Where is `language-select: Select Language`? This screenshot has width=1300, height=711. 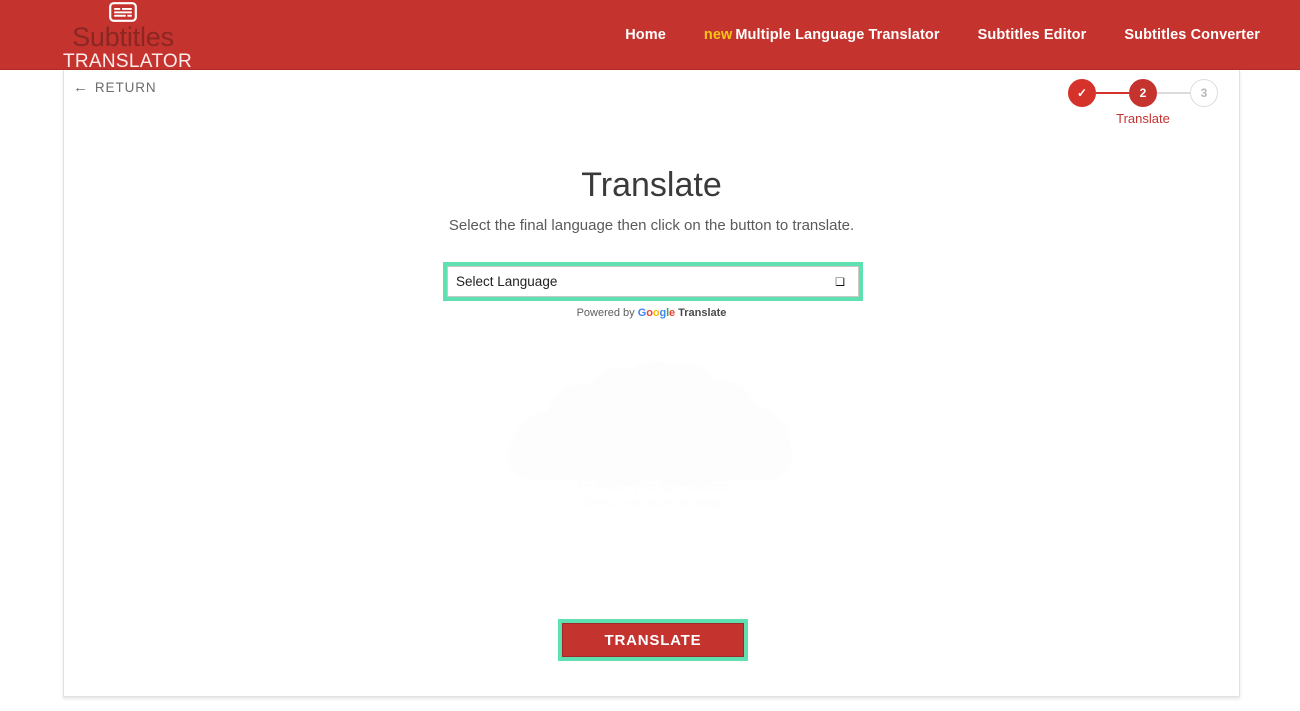 language-select: Select Language is located at coordinates (653, 281).